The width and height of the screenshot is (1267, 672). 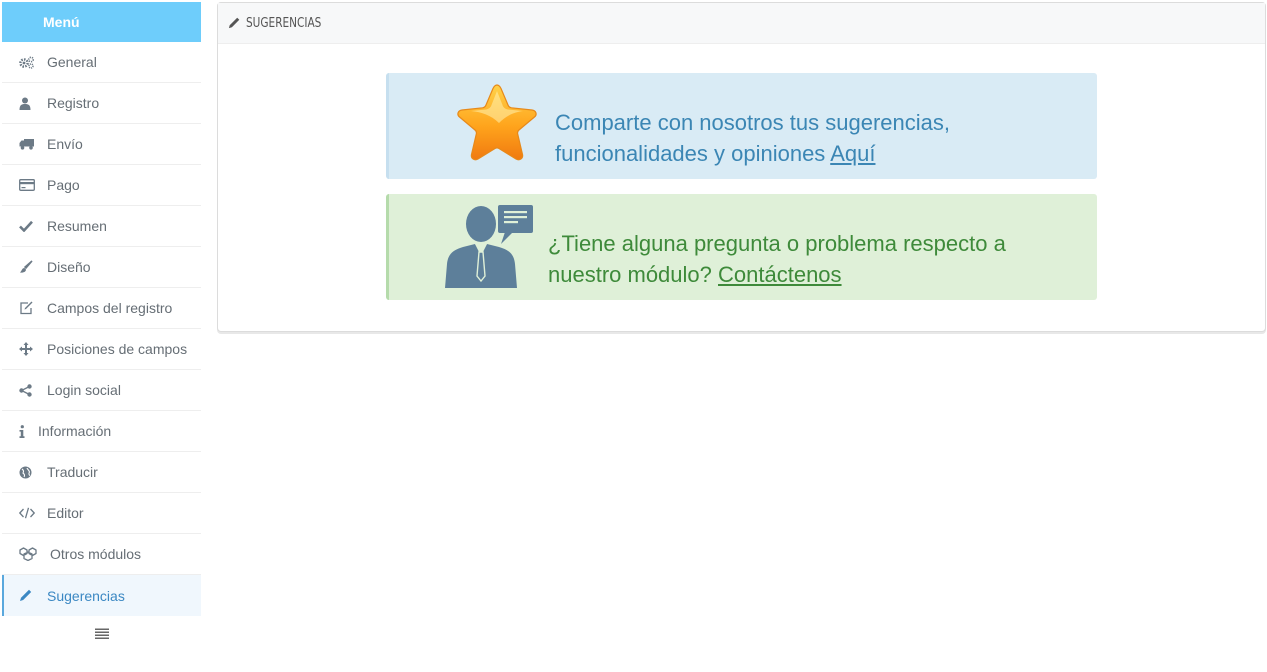 I want to click on code-icon, so click(x=28, y=513).